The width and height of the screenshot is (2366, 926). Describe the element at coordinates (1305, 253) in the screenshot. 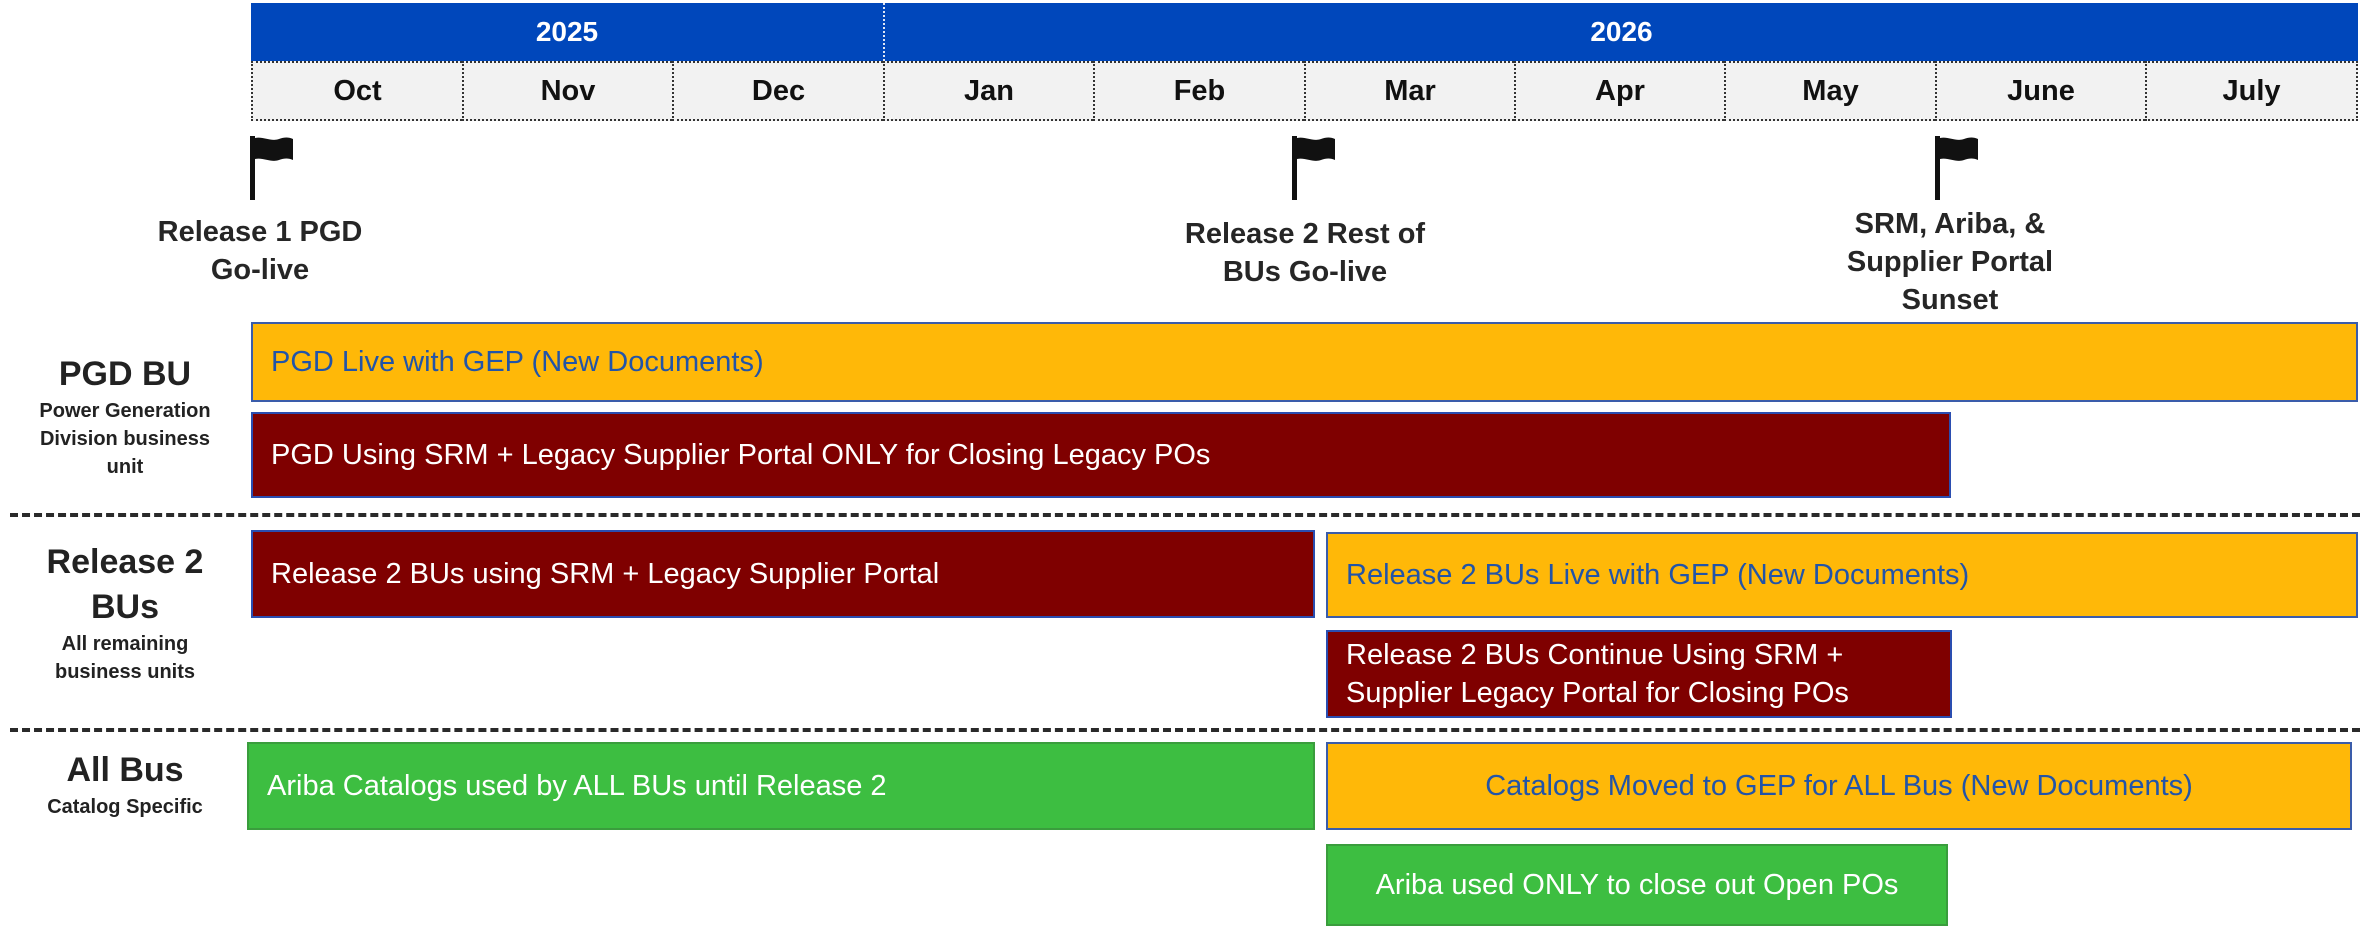

I see `milestone-release-2: Release 2 Rest of BUs Go-live` at that location.